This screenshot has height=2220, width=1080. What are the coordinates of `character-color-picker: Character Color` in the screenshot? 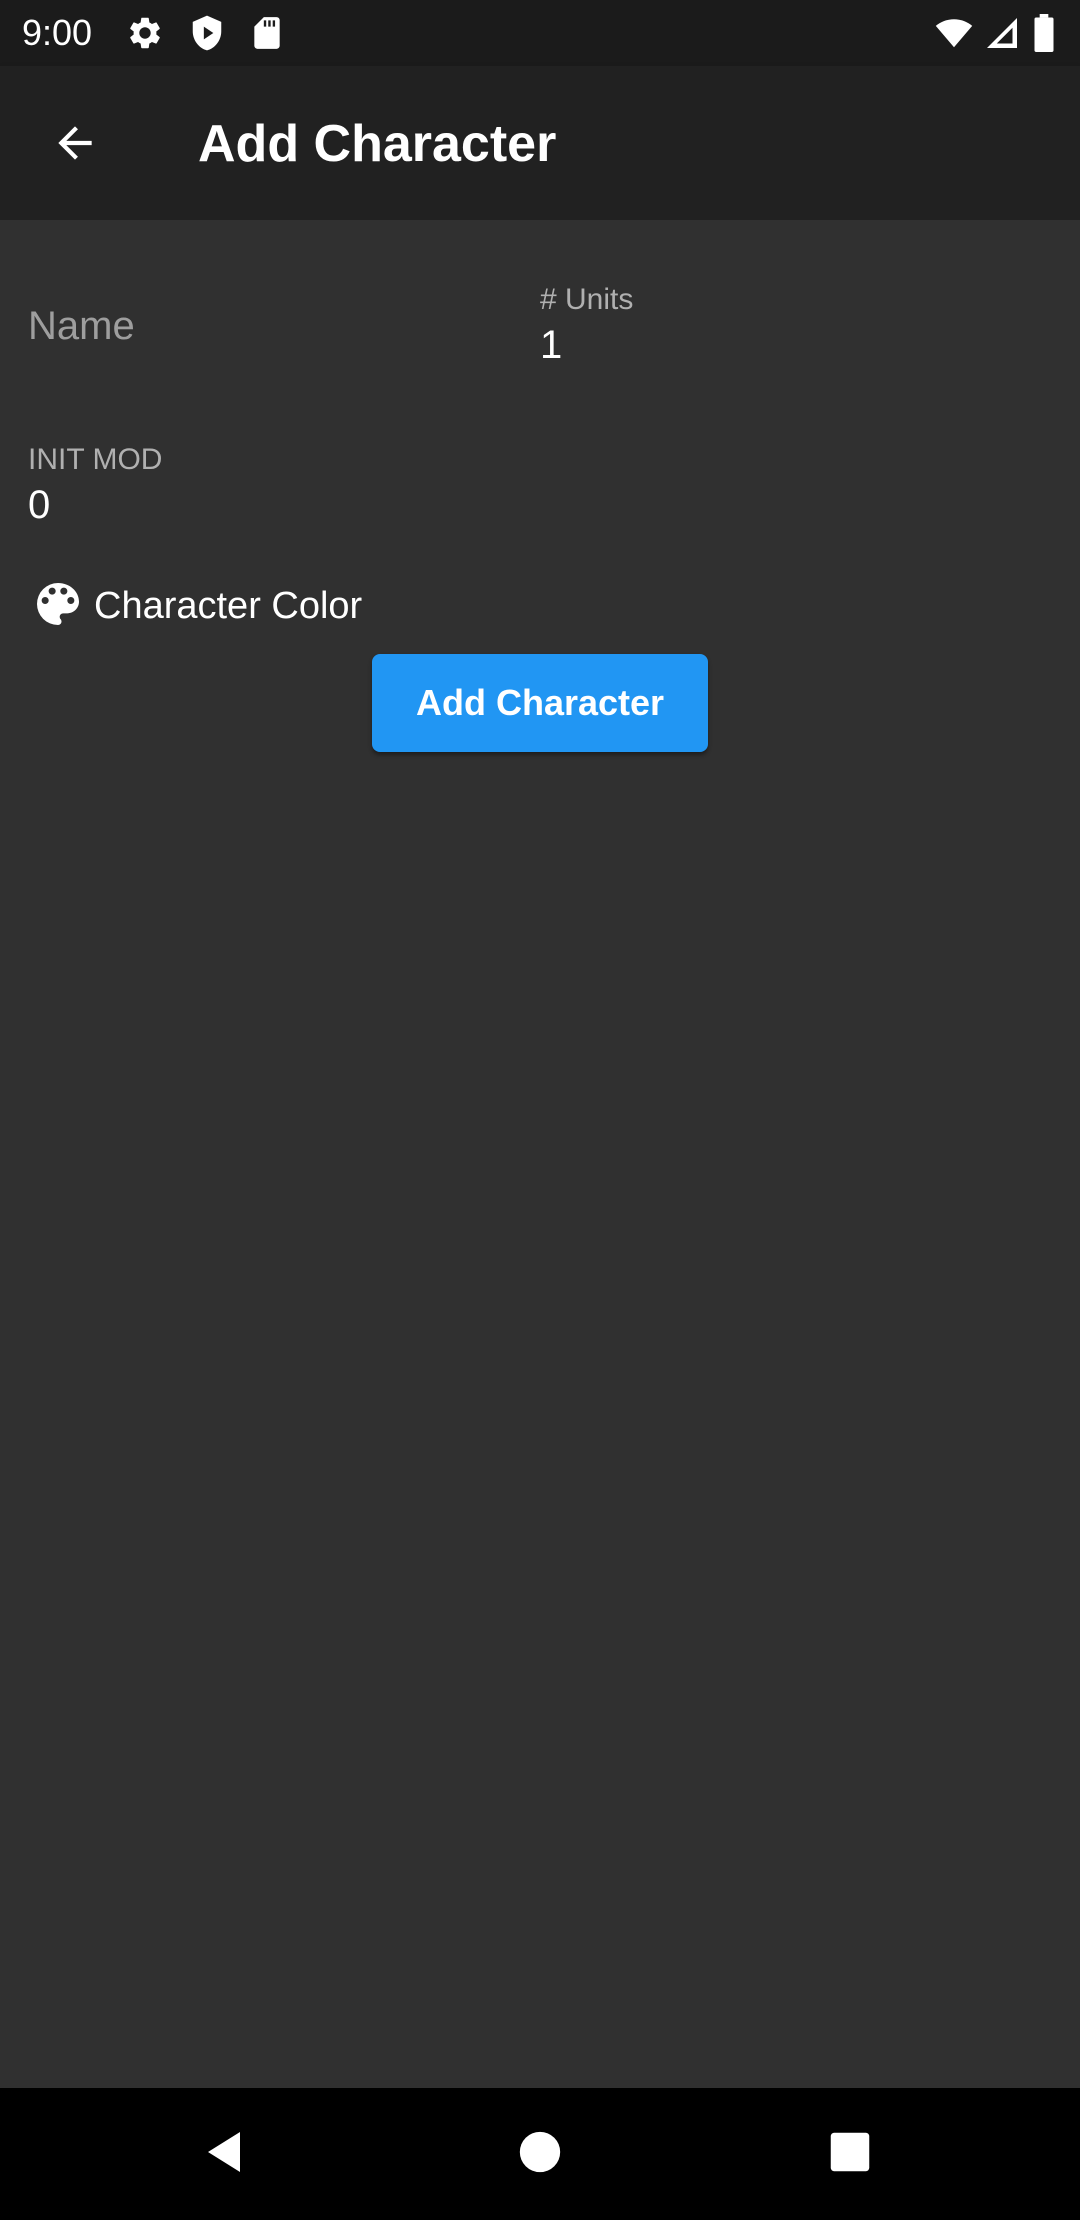 It's located at (196, 606).